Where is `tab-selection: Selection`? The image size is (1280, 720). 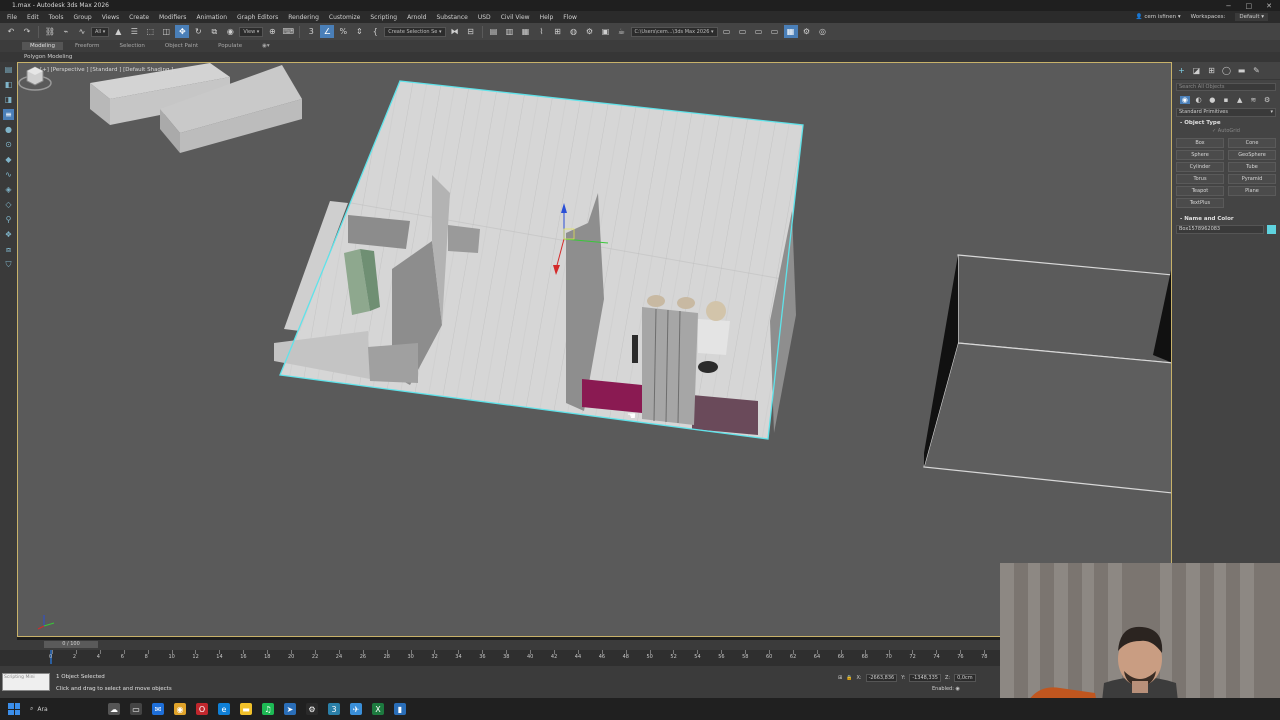 tab-selection: Selection is located at coordinates (132, 46).